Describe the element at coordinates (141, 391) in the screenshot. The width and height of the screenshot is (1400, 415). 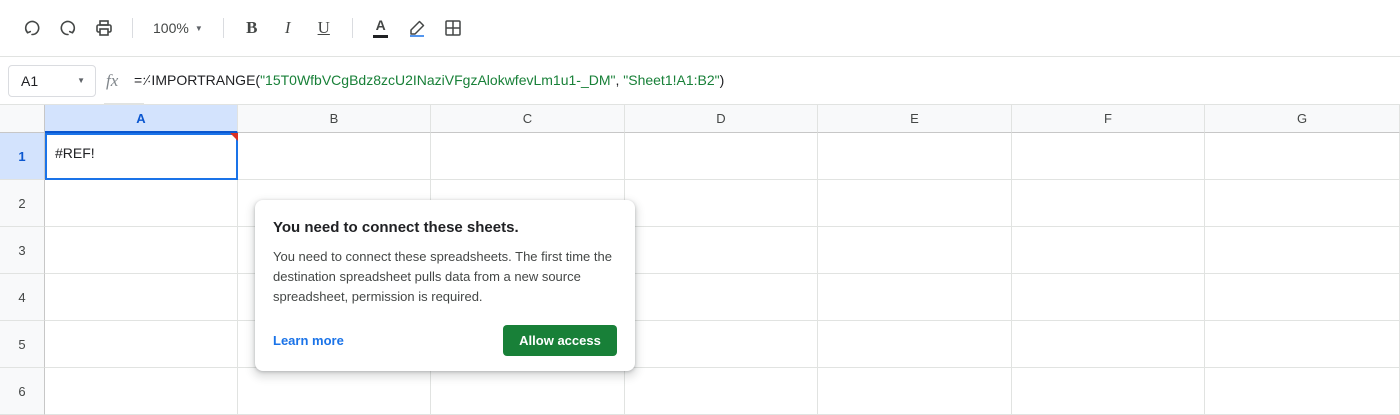
I see `cell-a6` at that location.